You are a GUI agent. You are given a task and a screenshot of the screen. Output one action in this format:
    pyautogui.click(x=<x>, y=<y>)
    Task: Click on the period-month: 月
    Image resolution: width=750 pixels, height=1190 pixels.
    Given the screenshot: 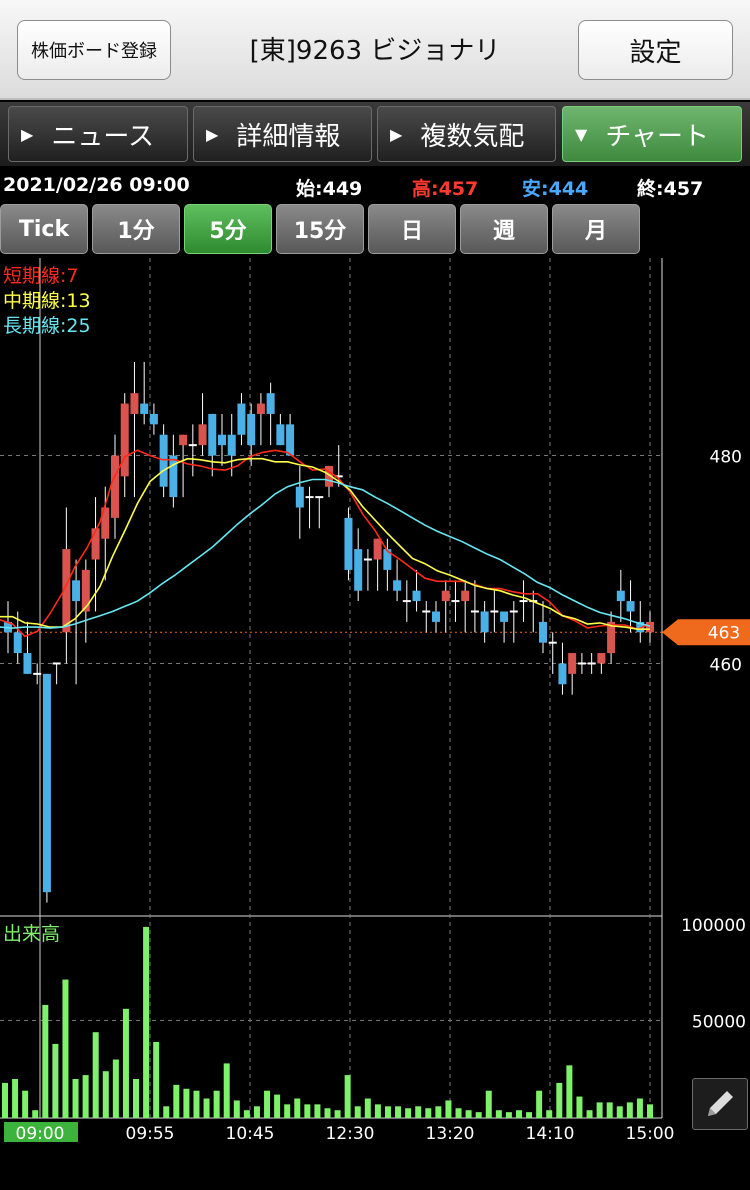 What is the action you would take?
    pyautogui.click(x=596, y=229)
    